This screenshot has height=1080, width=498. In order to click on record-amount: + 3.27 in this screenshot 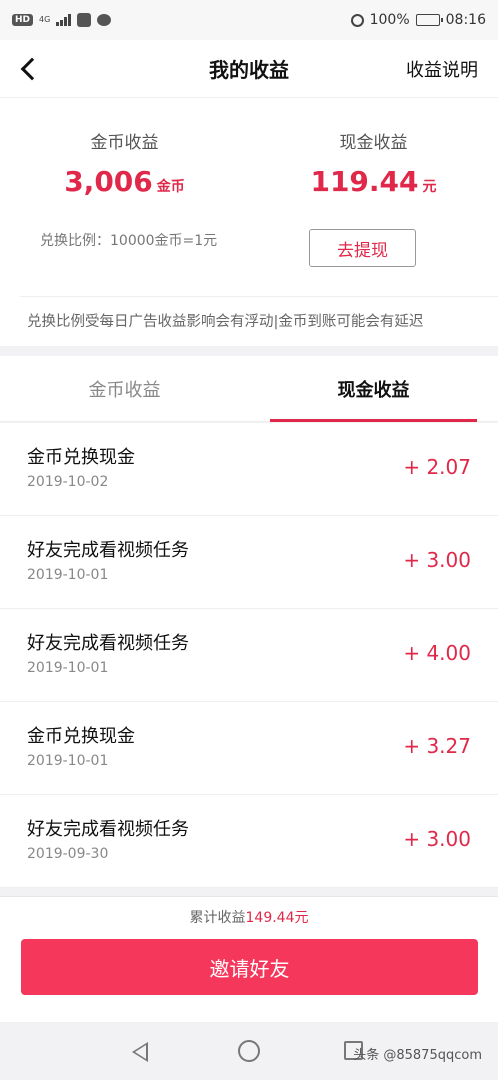, I will do `click(437, 746)`.